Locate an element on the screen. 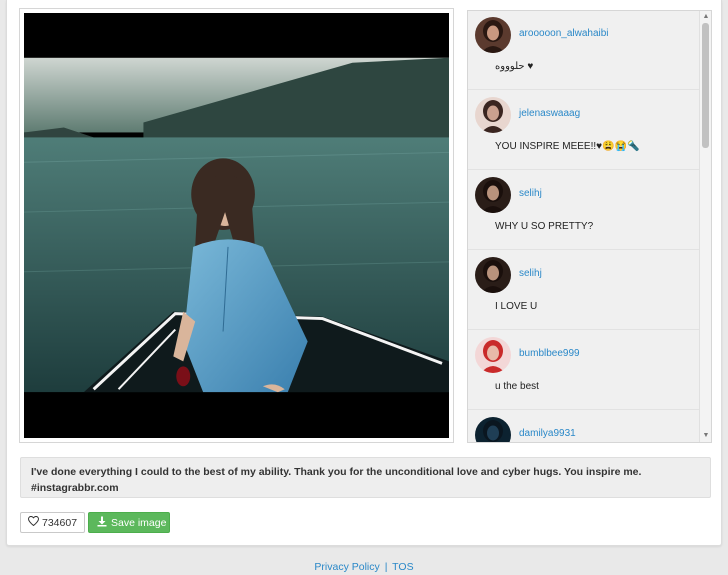  comment-item: jelenaswaaag YOU INSPIRE MEEE!!♥😩😭🔦 is located at coordinates (584, 130).